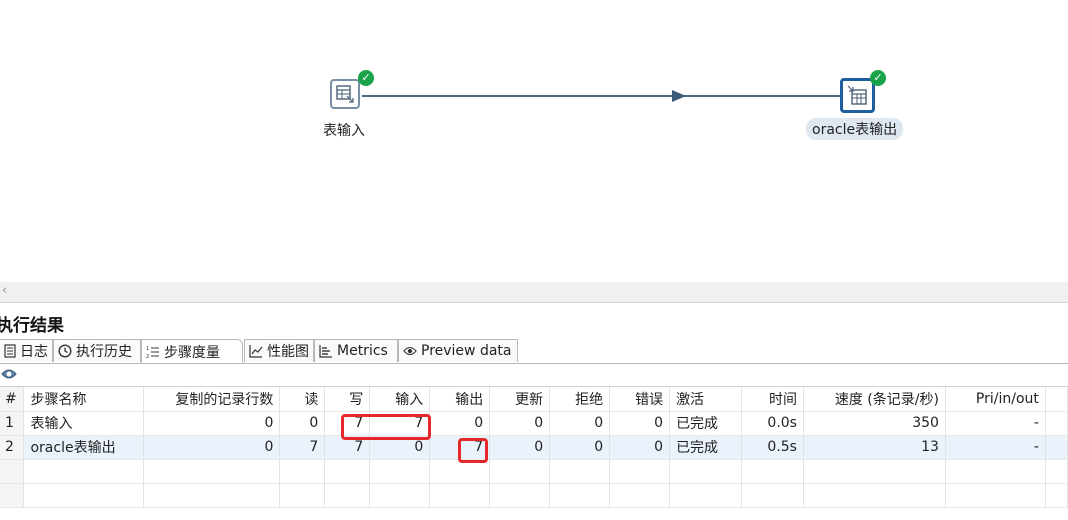 Image resolution: width=1068 pixels, height=520 pixels. Describe the element at coordinates (32, 326) in the screenshot. I see `panel-title: 执行结果` at that location.